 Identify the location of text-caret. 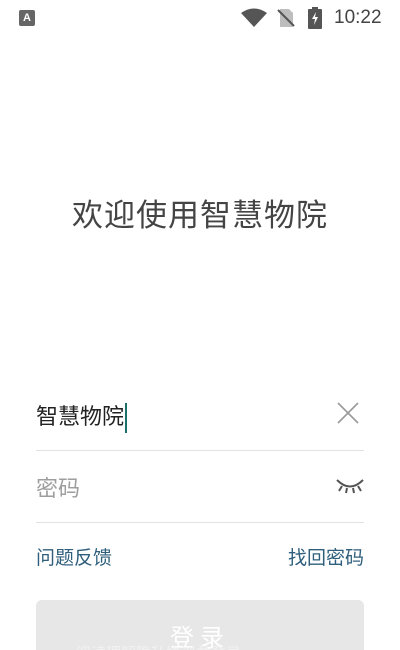
(126, 418).